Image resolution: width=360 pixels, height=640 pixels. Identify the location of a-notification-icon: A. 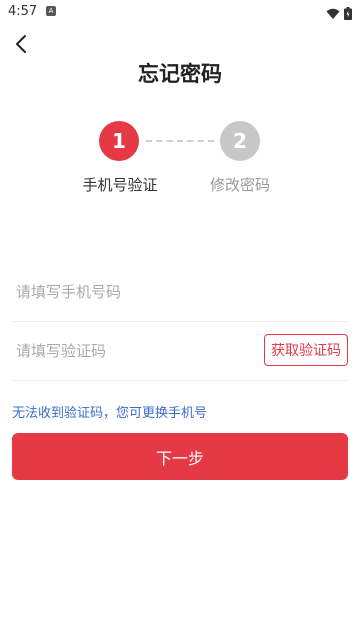
(51, 11).